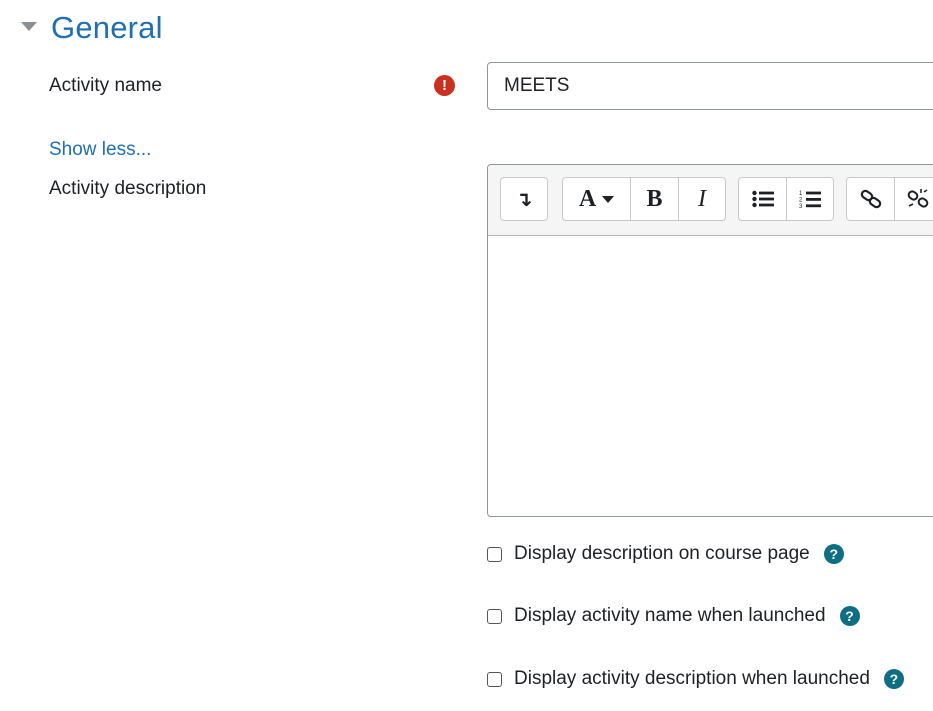 This screenshot has width=933, height=711. Describe the element at coordinates (128, 188) in the screenshot. I see `activity-description-label: Activity description` at that location.